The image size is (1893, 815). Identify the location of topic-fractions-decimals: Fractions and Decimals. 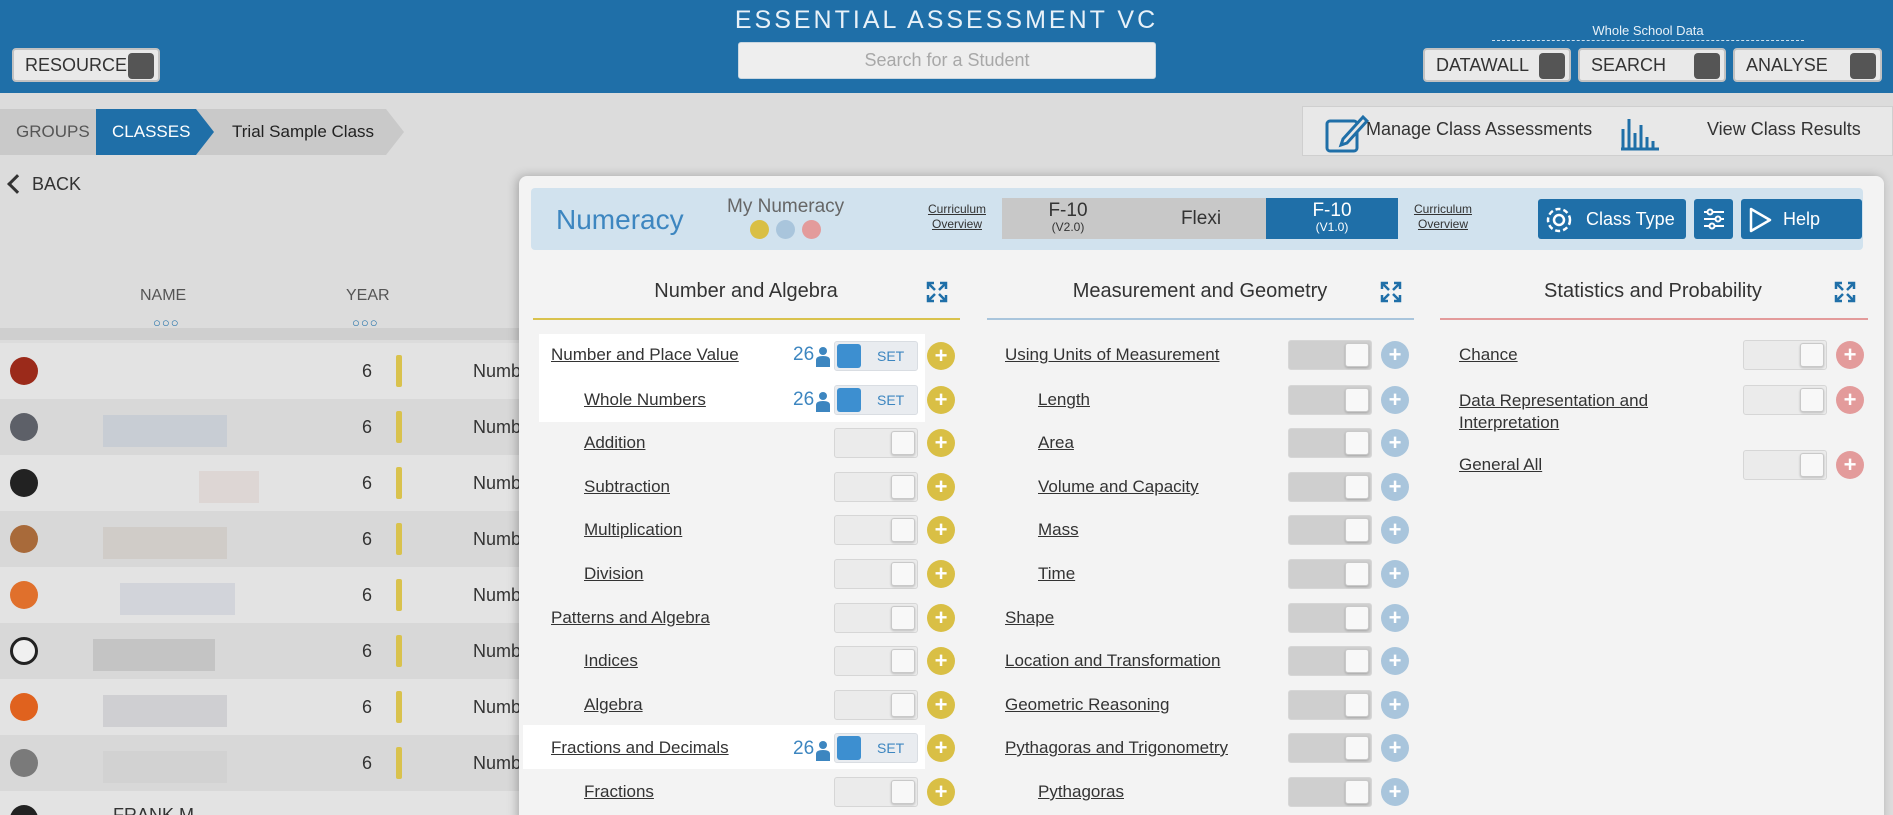
(640, 748).